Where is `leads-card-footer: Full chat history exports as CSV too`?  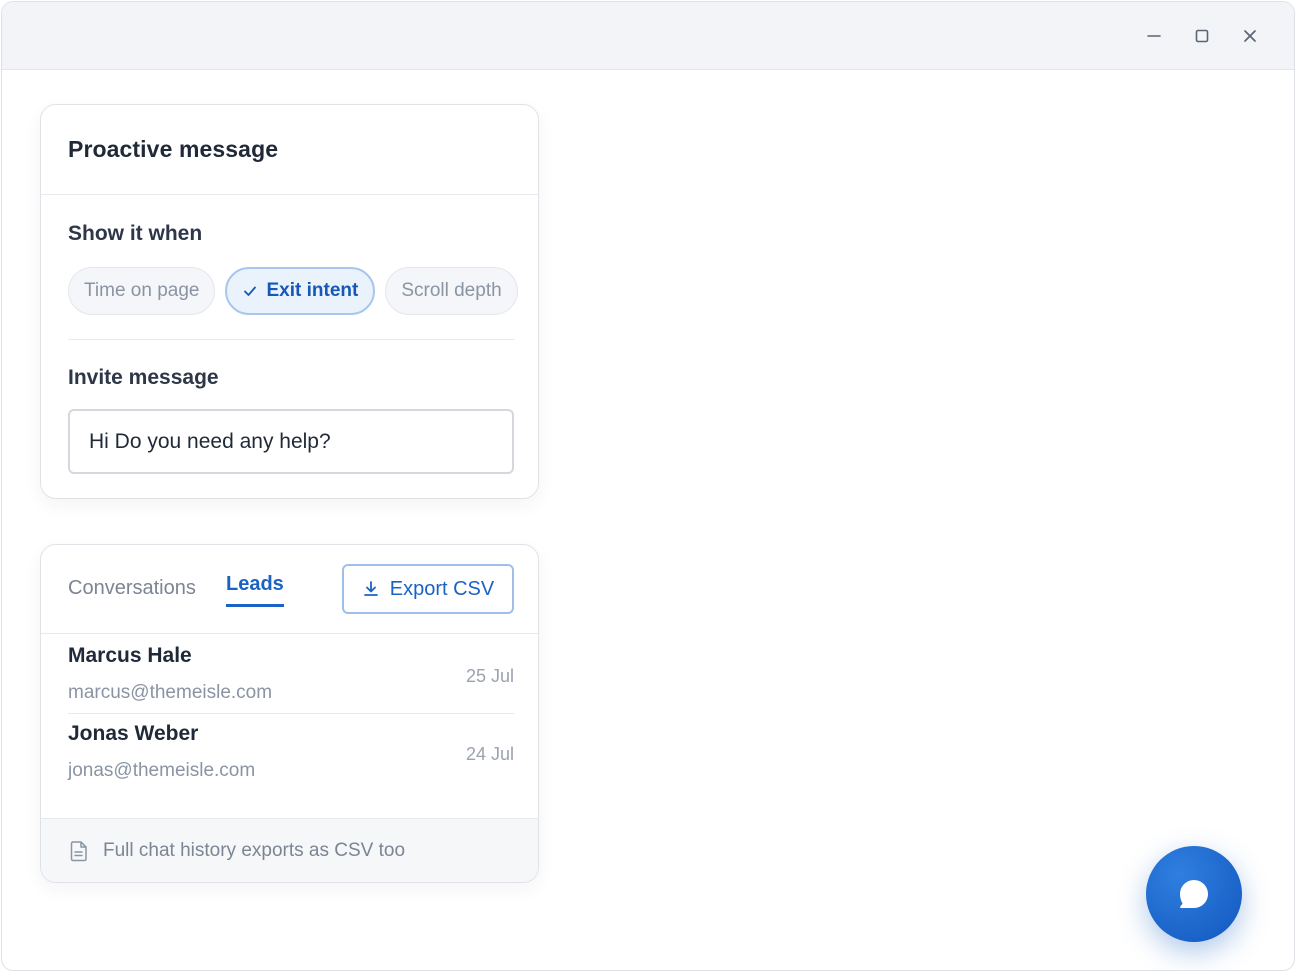
leads-card-footer: Full chat history exports as CSV too is located at coordinates (289, 850).